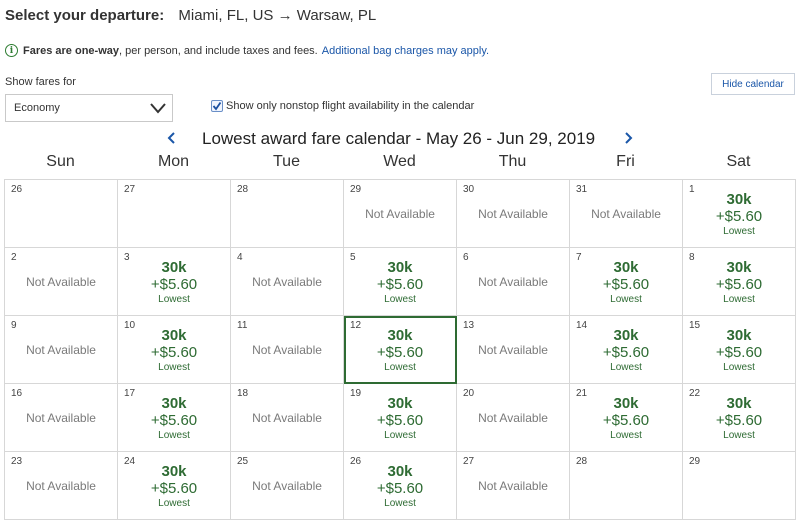  What do you see at coordinates (753, 84) in the screenshot?
I see `hide-calendar-button: Hide calendar` at bounding box center [753, 84].